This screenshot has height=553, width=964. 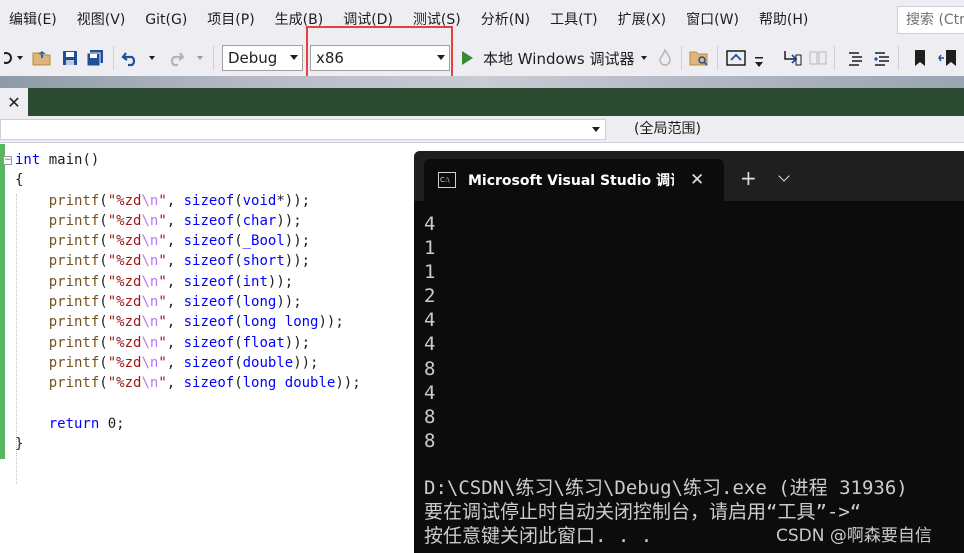 I want to click on theme-background-band, so click(x=482, y=82).